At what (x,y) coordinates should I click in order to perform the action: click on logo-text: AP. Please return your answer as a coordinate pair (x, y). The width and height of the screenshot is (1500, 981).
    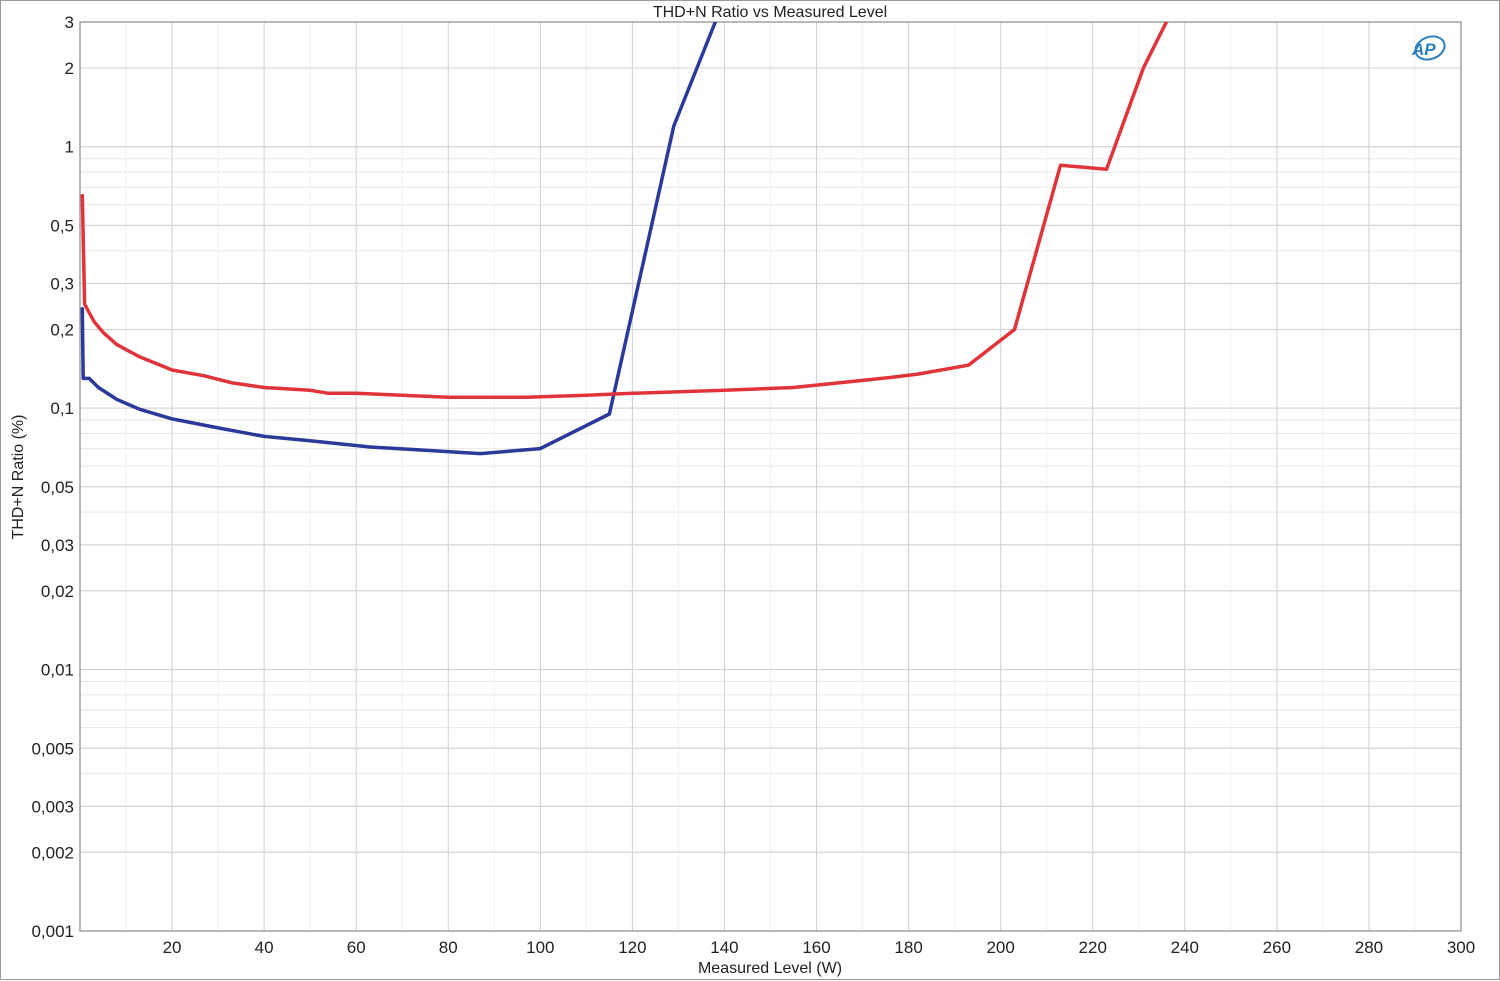
    Looking at the image, I should click on (1423, 49).